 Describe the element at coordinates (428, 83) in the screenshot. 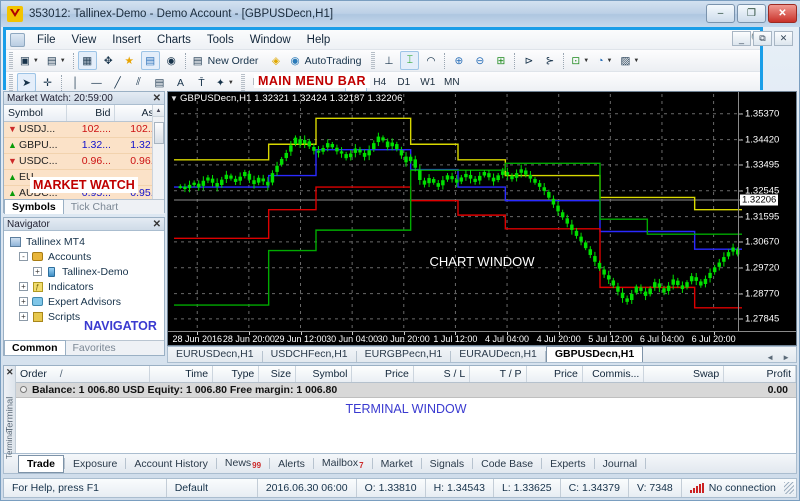

I see `timeframe-w1: W1` at that location.